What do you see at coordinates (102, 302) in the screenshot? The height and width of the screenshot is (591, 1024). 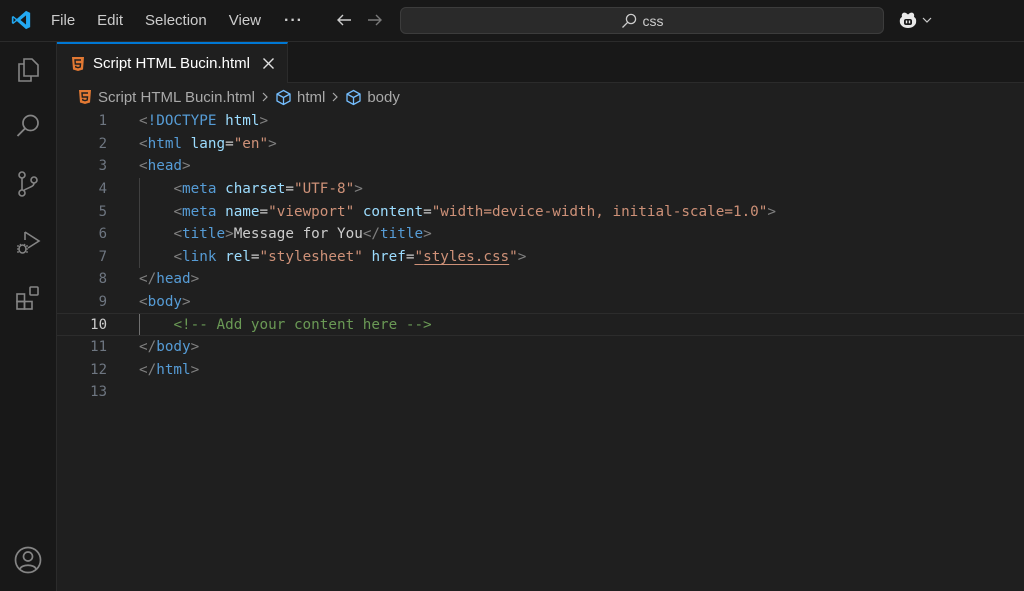 I see `line-number: 9` at bounding box center [102, 302].